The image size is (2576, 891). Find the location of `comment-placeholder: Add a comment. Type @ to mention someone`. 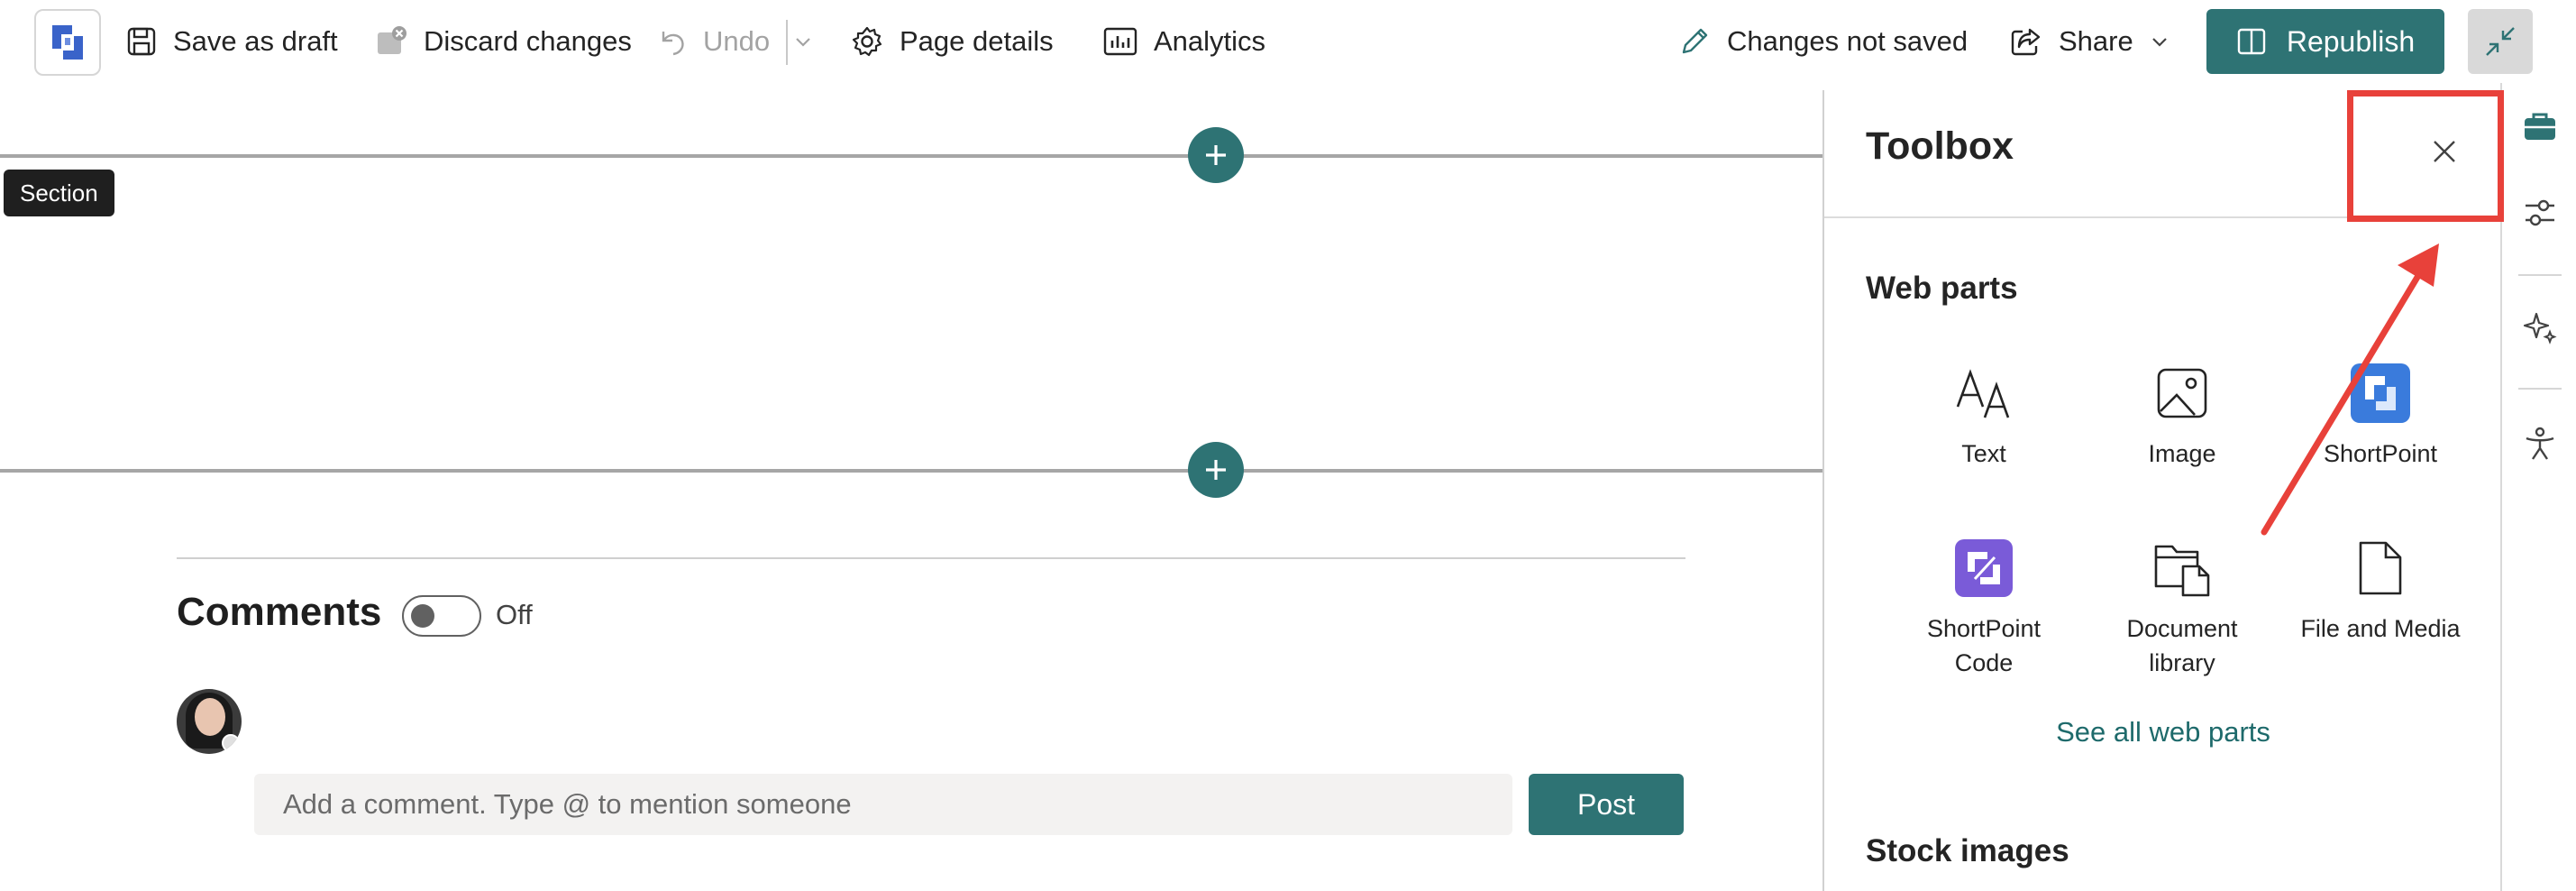

comment-placeholder: Add a comment. Type @ to mention someone is located at coordinates (567, 804).